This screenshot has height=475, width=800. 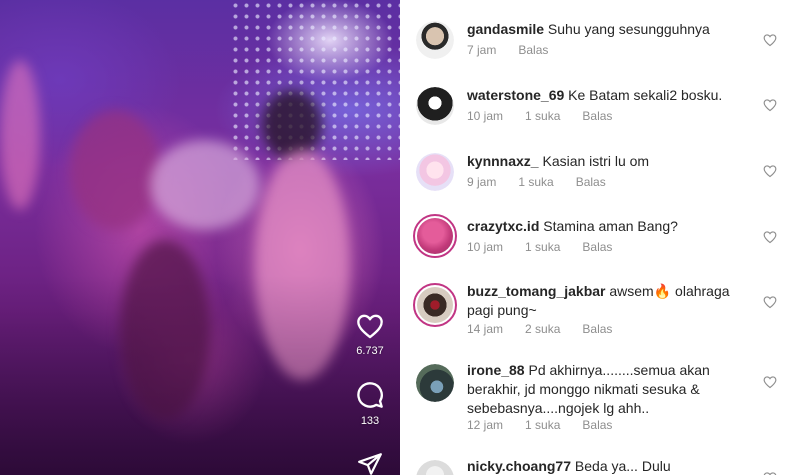 I want to click on comment-text: Stamina aman Bang?, so click(x=610, y=226).